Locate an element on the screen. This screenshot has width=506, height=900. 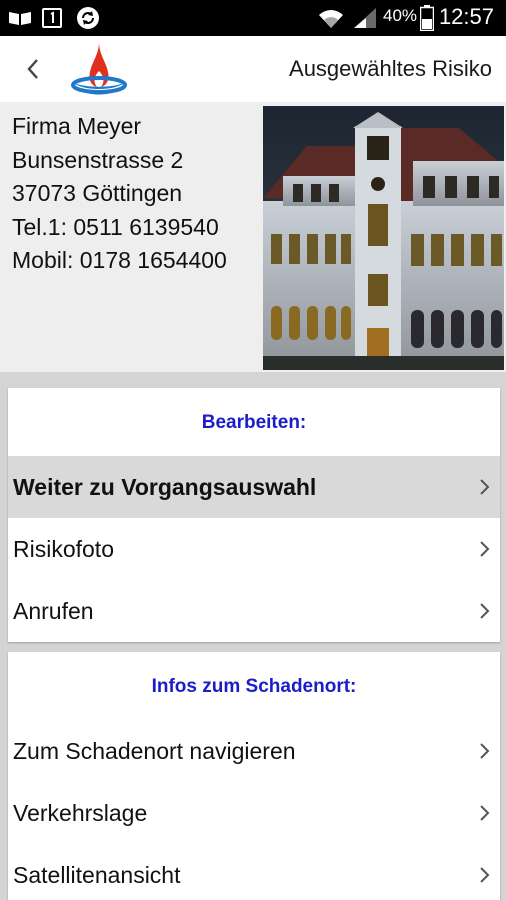
menu-item-label: Anrufen is located at coordinates (53, 610).